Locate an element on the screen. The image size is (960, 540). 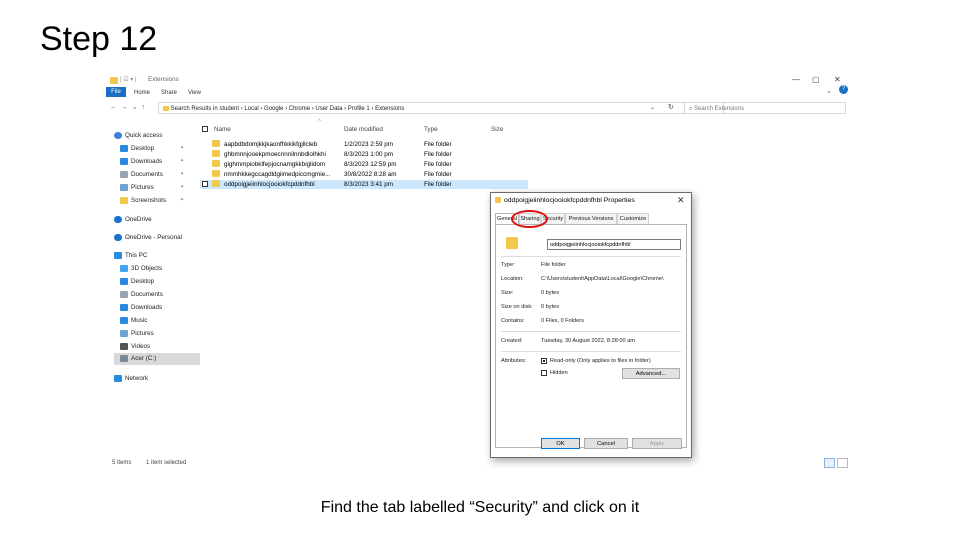
type-value: File folder is located at coordinates (553, 265).